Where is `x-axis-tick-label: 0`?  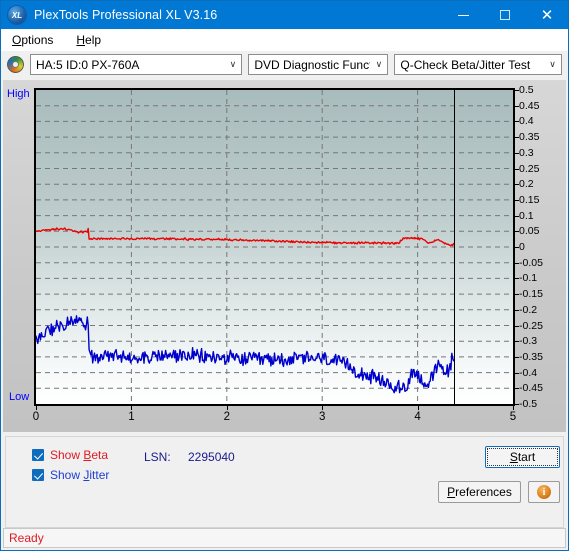 x-axis-tick-label: 0 is located at coordinates (36, 417).